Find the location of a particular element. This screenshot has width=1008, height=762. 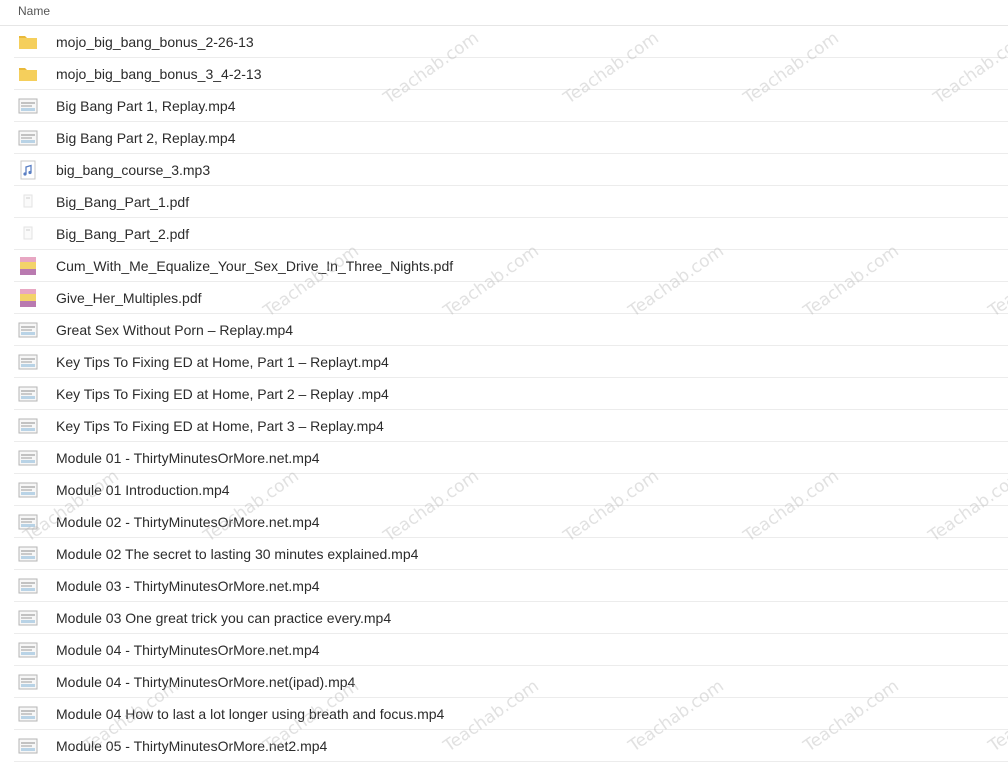

file-row: Big_Bang_Part_1.pdf is located at coordinates (511, 202).